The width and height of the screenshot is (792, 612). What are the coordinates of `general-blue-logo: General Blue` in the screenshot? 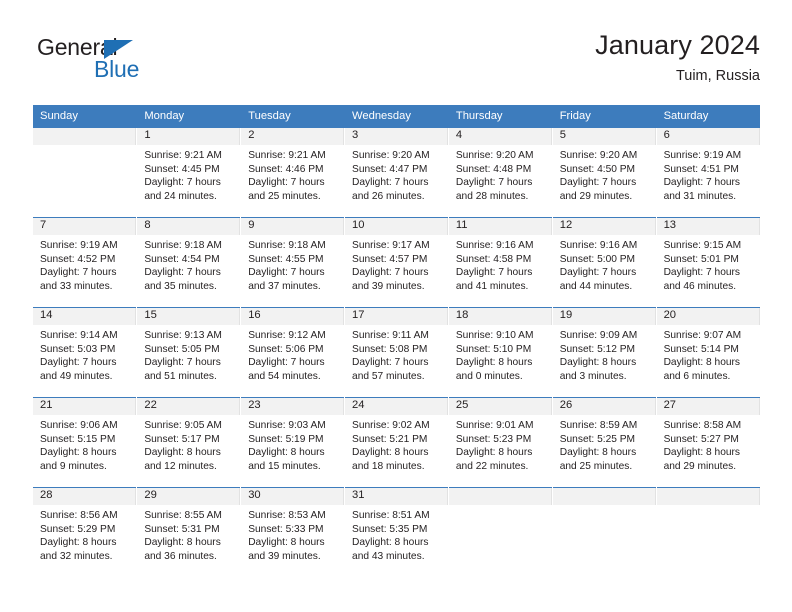 It's located at (122, 62).